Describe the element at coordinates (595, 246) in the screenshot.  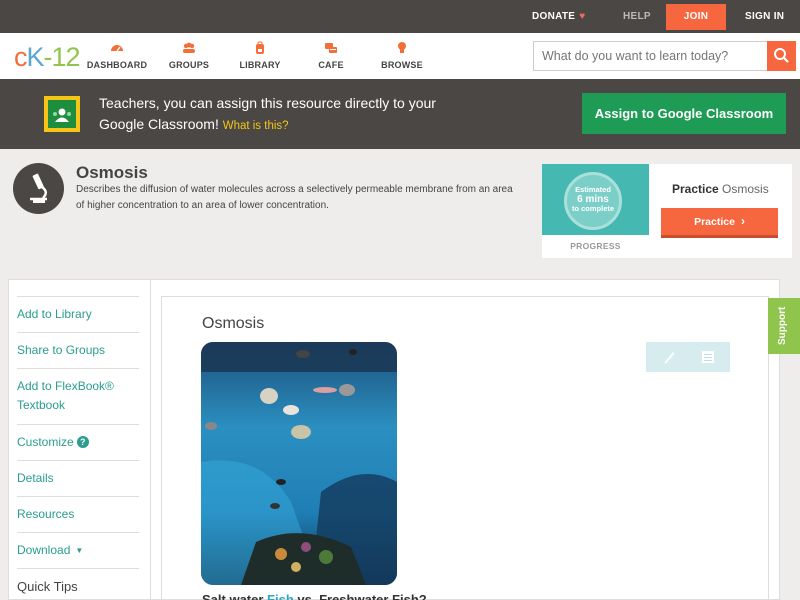
I see `progress-label: PROGRESS` at that location.